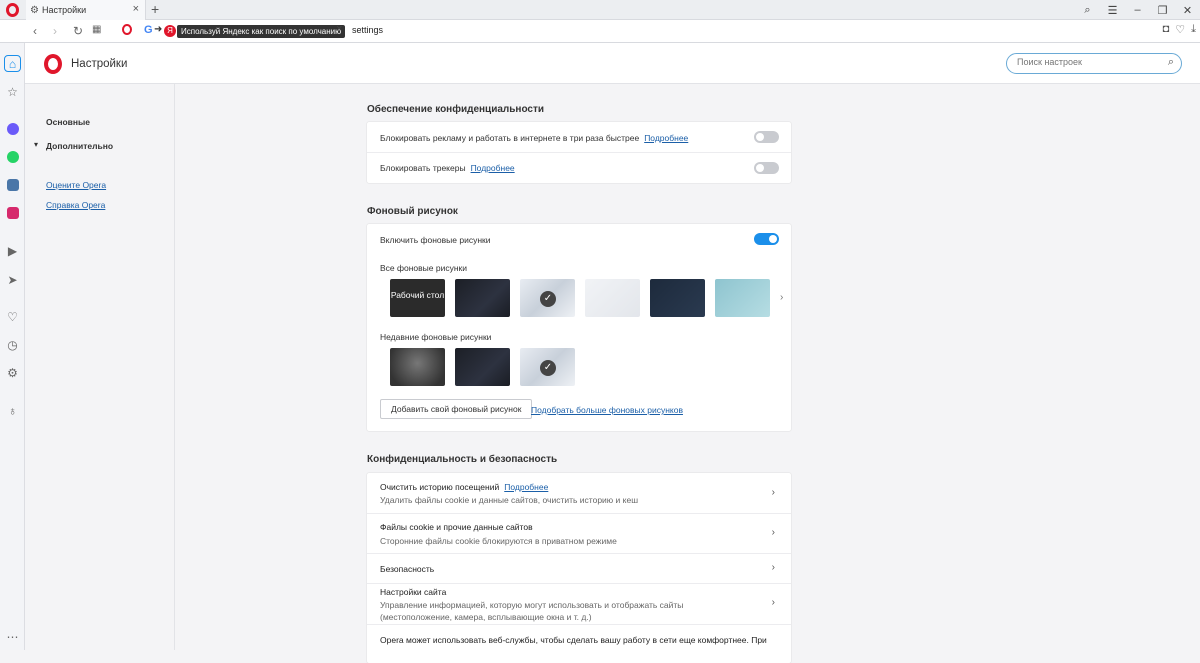  What do you see at coordinates (1193, 29) in the screenshot?
I see `download-icon: ⤓` at bounding box center [1193, 29].